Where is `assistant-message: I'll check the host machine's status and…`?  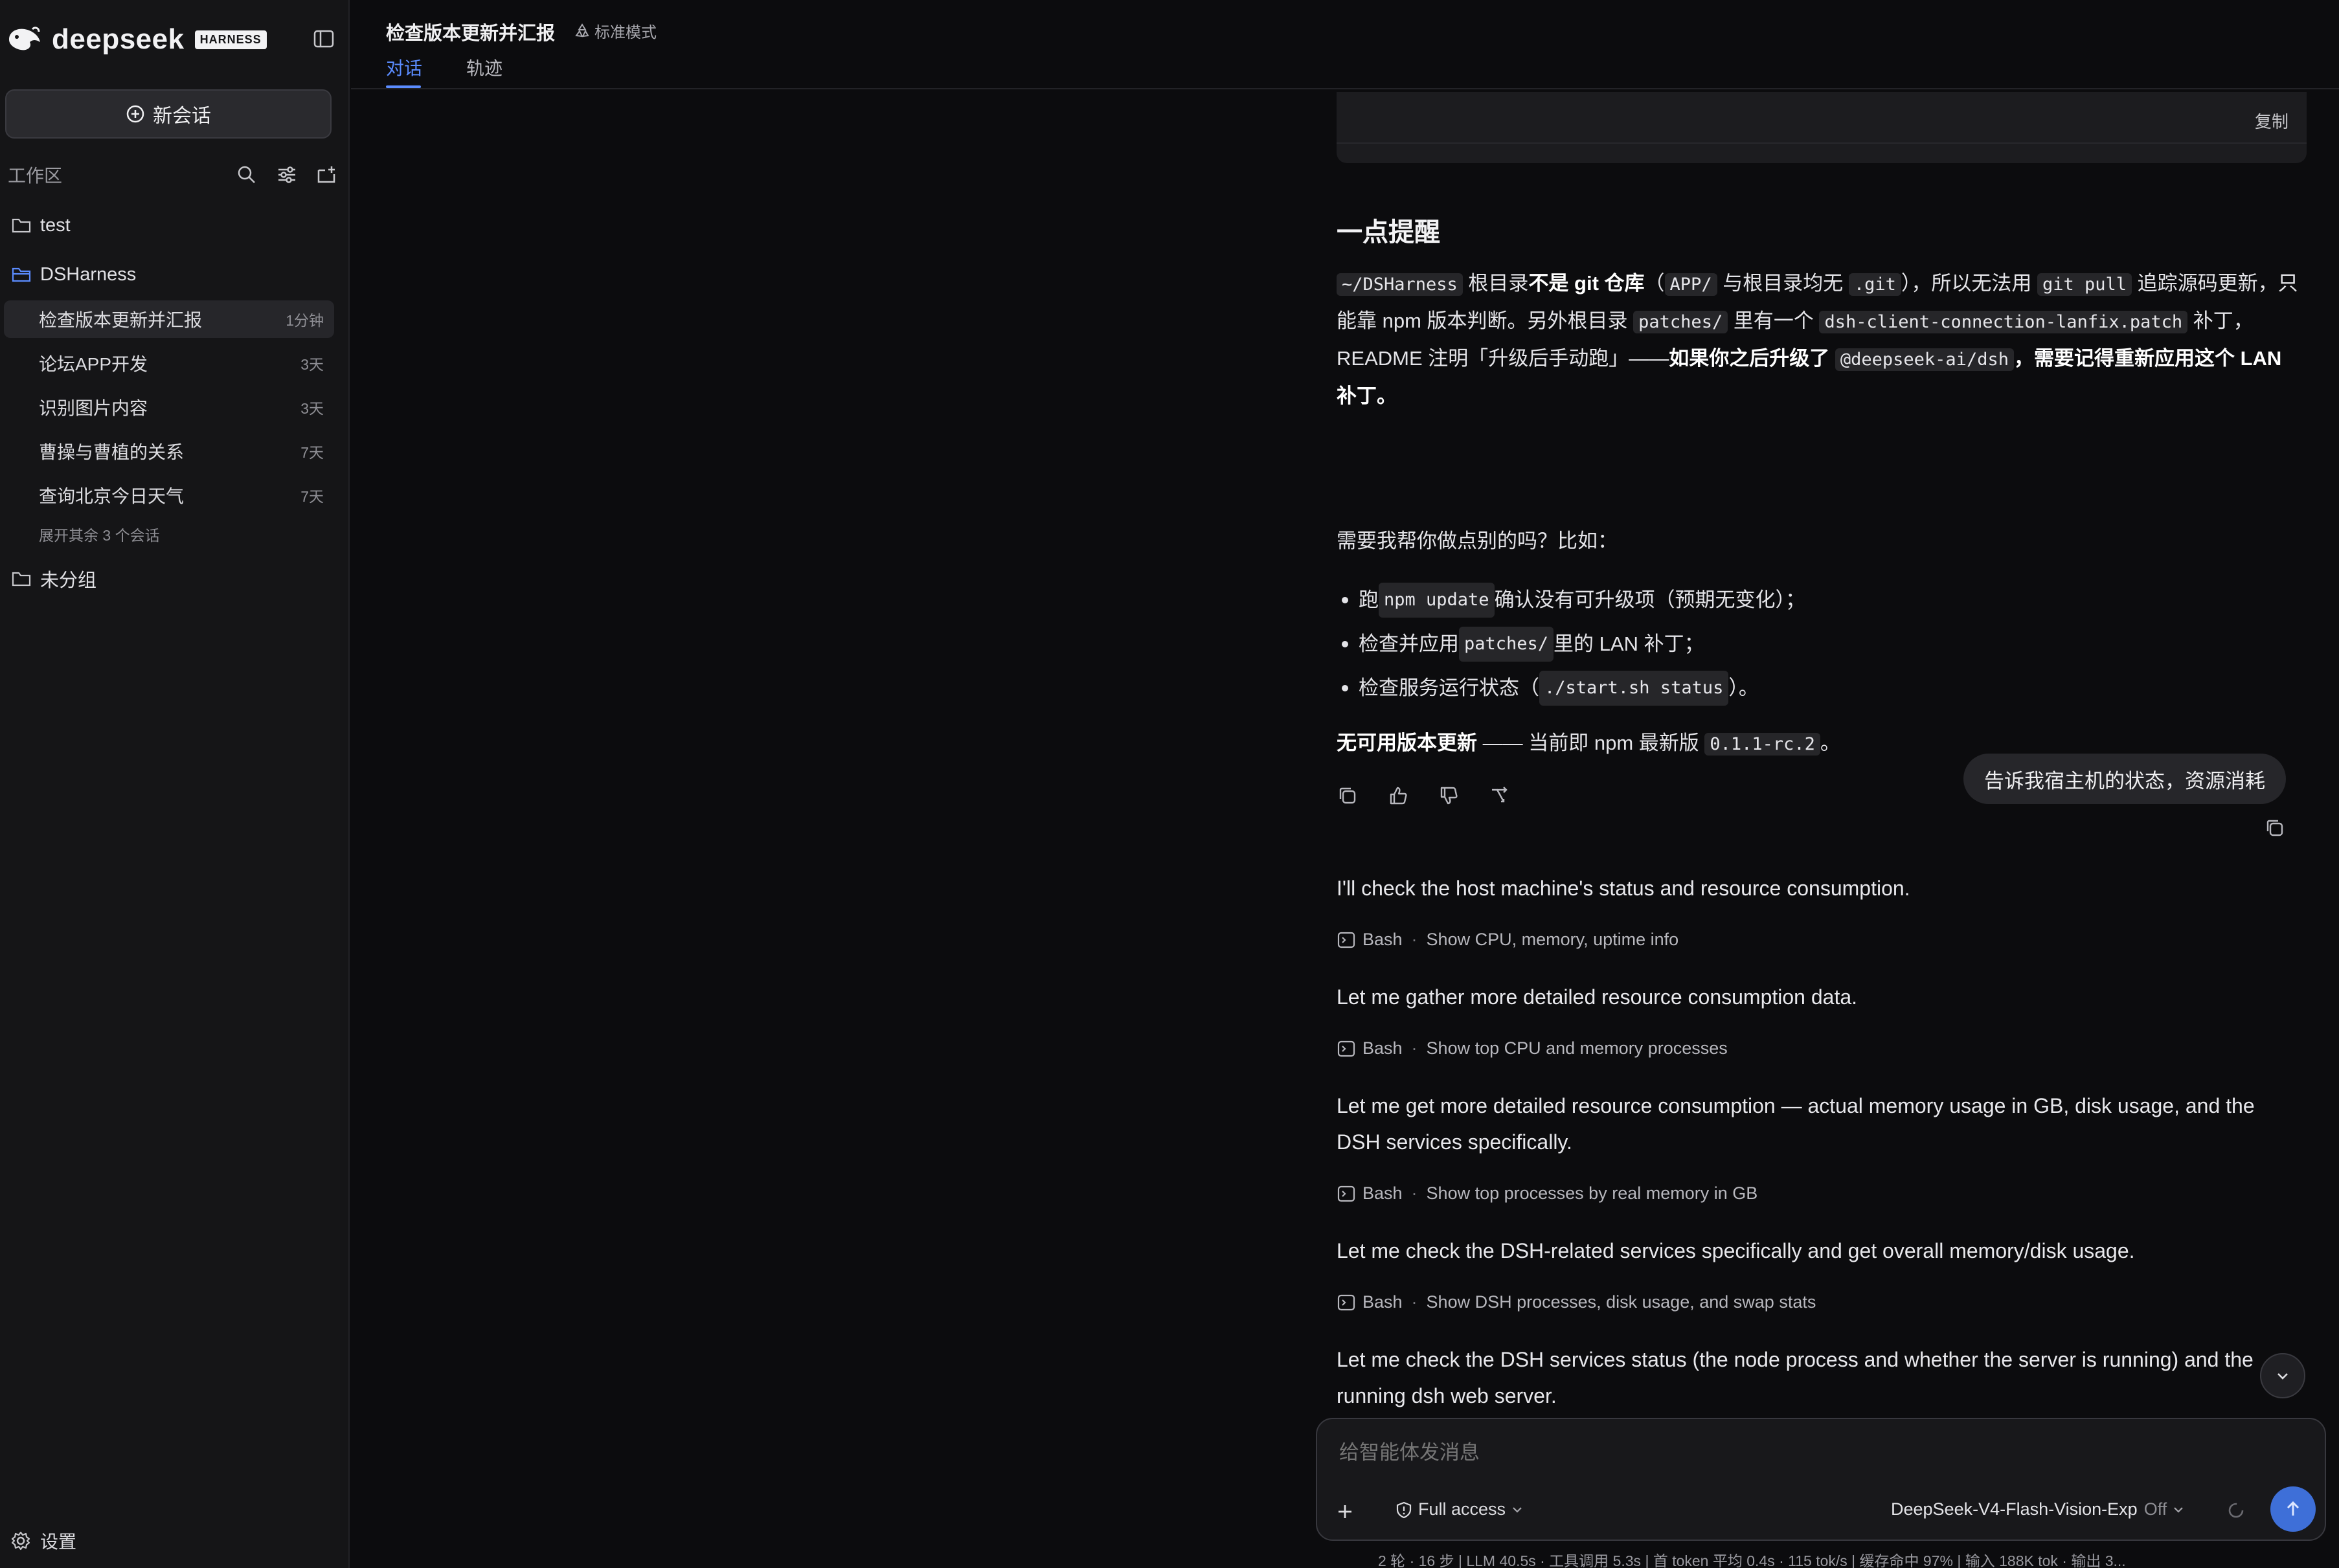
assistant-message: I'll check the host machine's status and… is located at coordinates (1623, 889).